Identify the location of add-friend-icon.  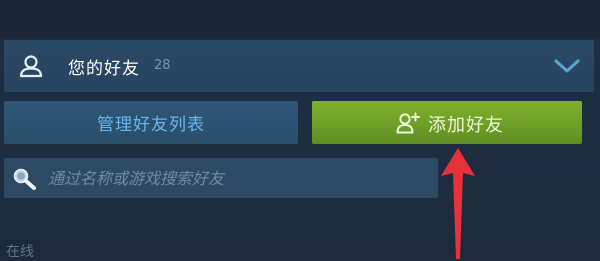
(408, 123).